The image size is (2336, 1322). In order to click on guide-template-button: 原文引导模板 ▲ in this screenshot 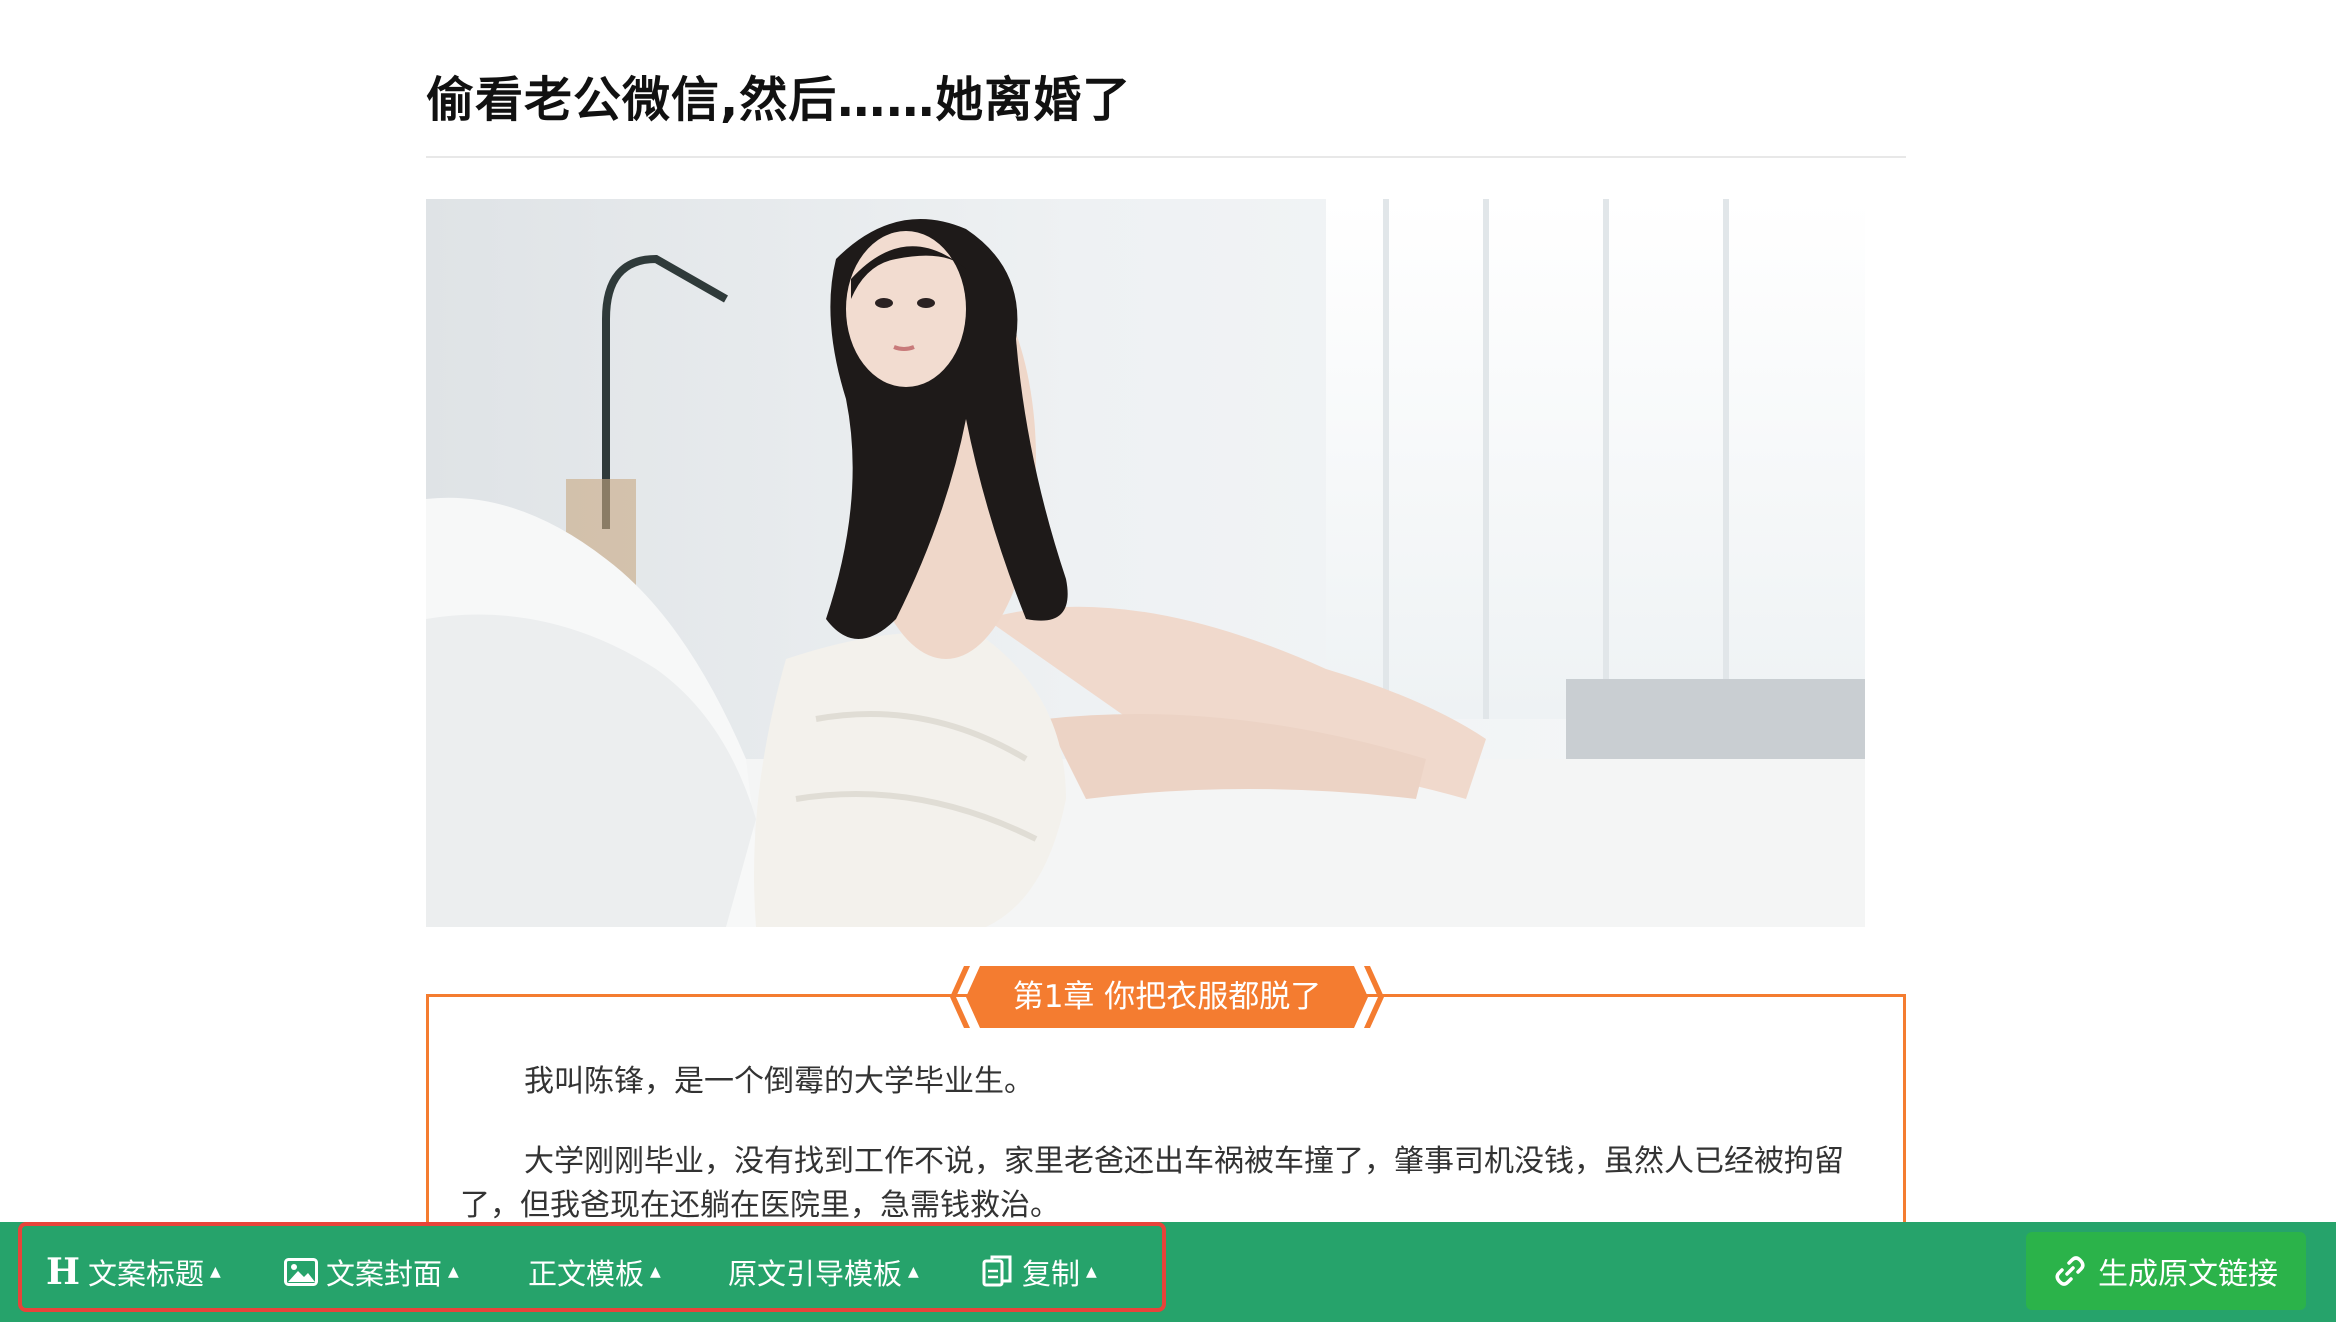, I will do `click(823, 1272)`.